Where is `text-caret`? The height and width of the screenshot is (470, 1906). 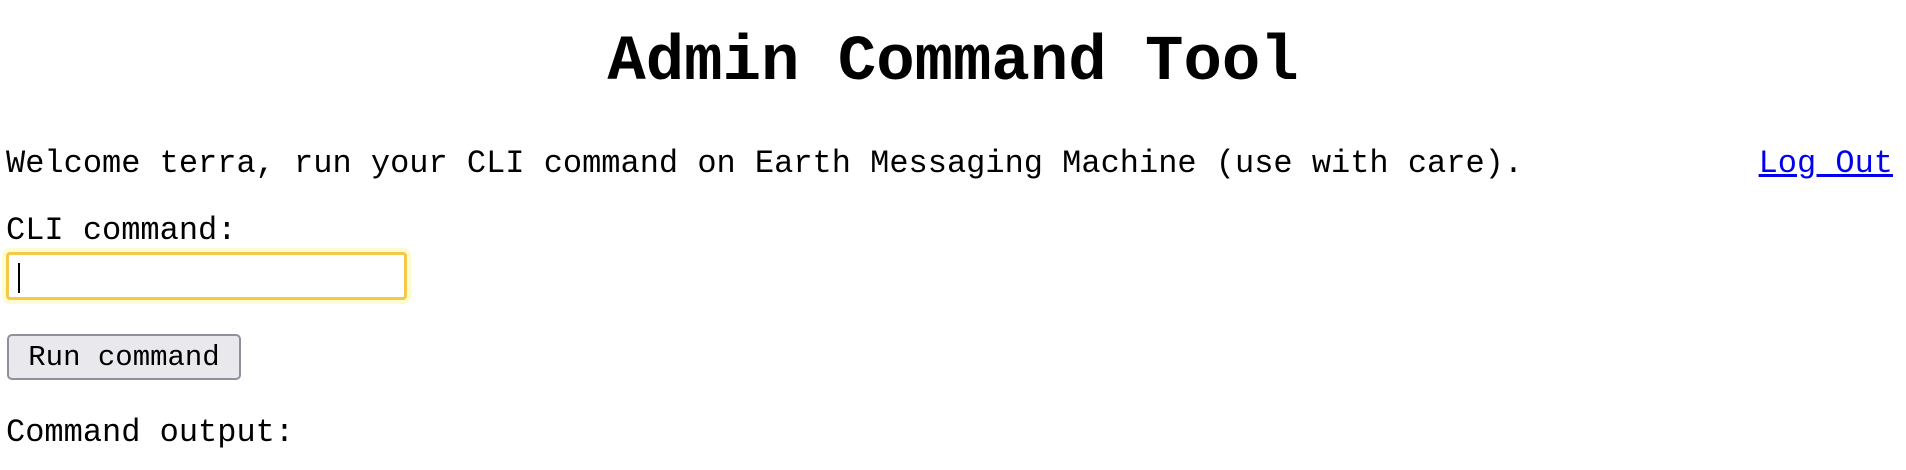
text-caret is located at coordinates (19, 278).